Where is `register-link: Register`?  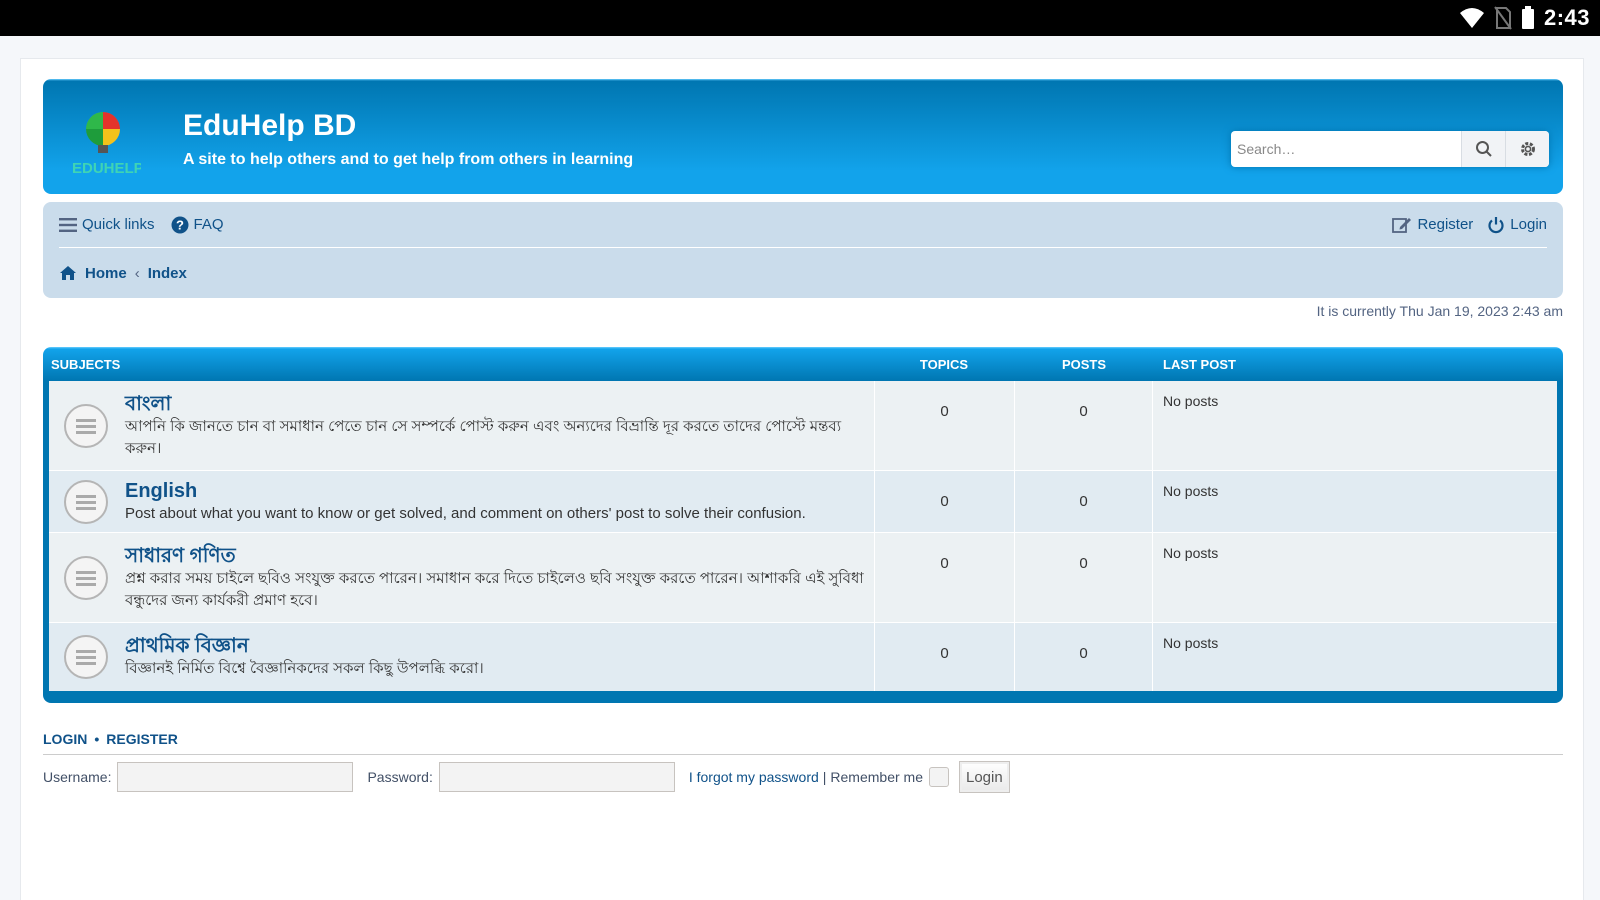 register-link: Register is located at coordinates (1432, 225).